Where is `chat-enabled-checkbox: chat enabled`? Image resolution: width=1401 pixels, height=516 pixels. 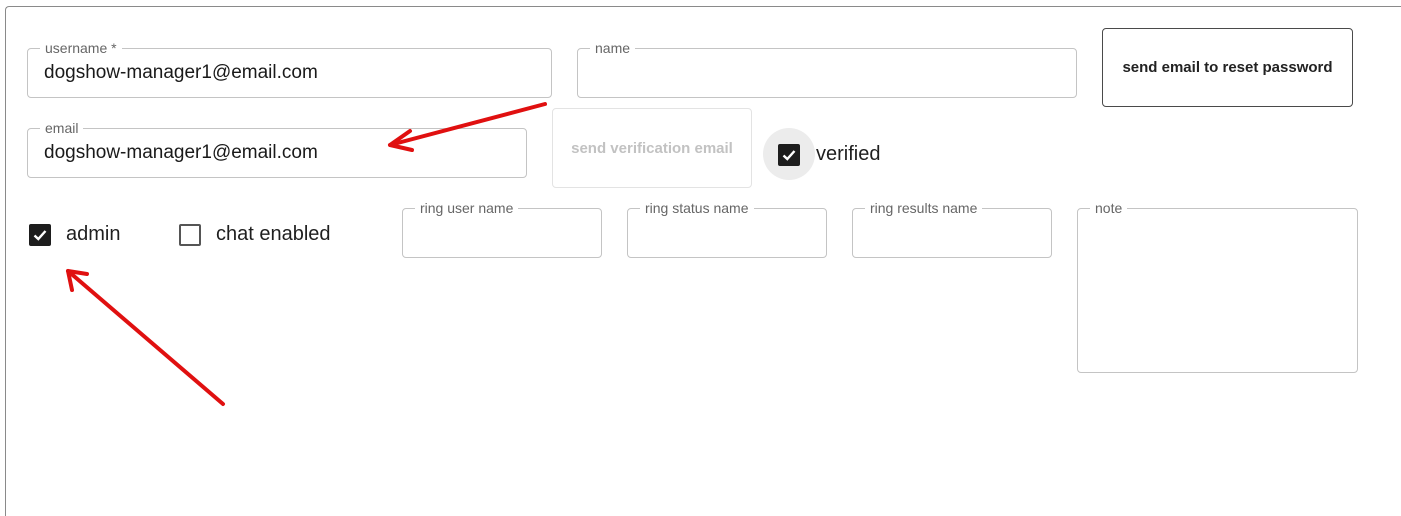
chat-enabled-checkbox: chat enabled is located at coordinates (255, 234).